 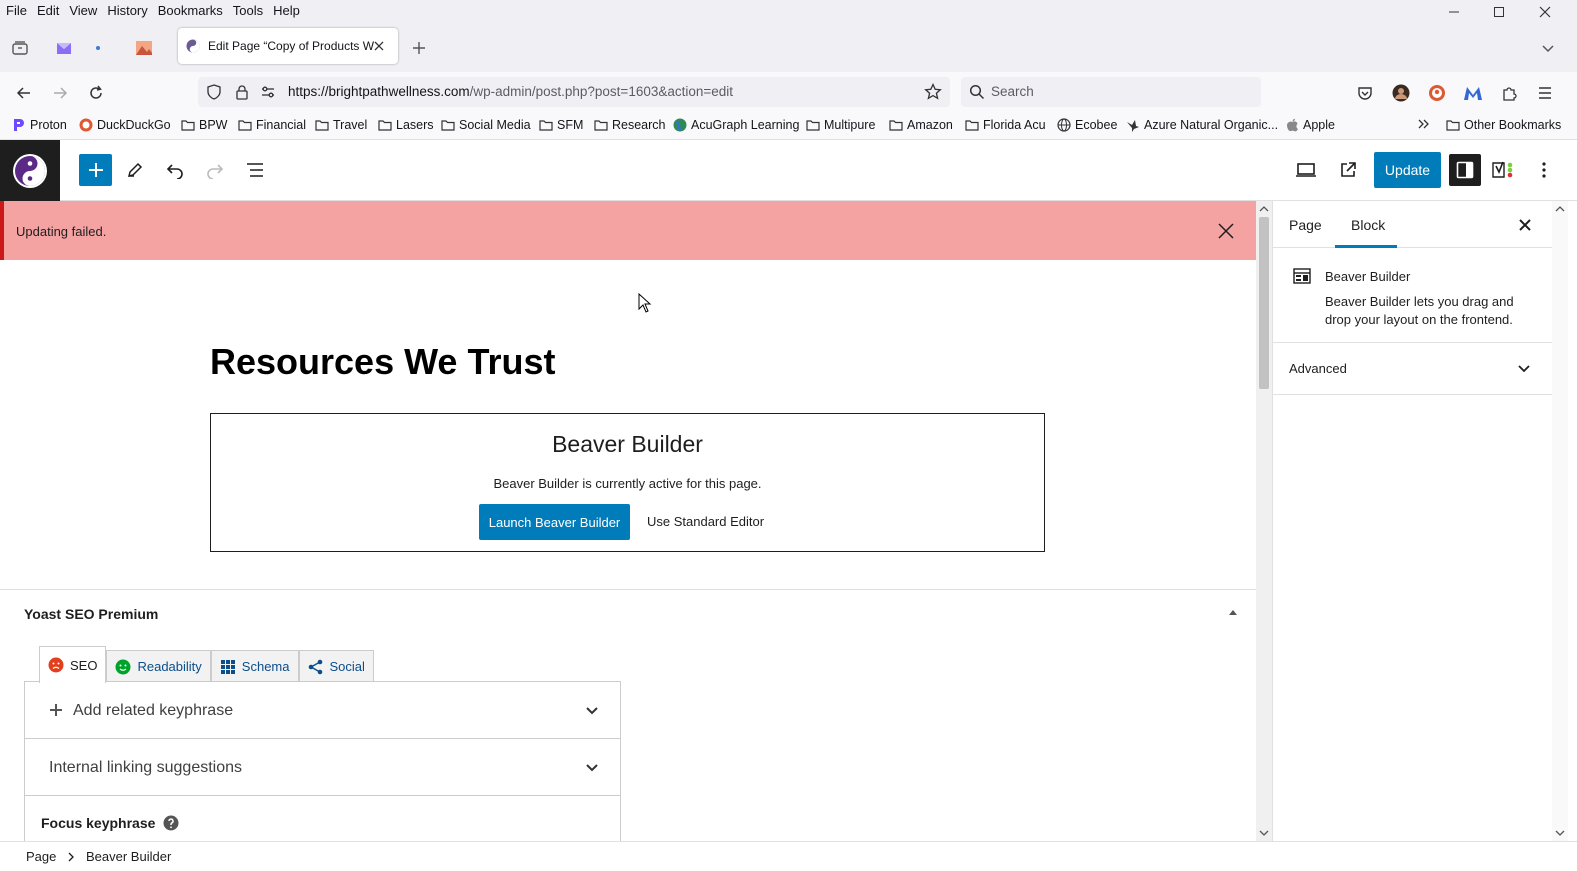 I want to click on bookmark-label: Ecobee, so click(x=1096, y=125).